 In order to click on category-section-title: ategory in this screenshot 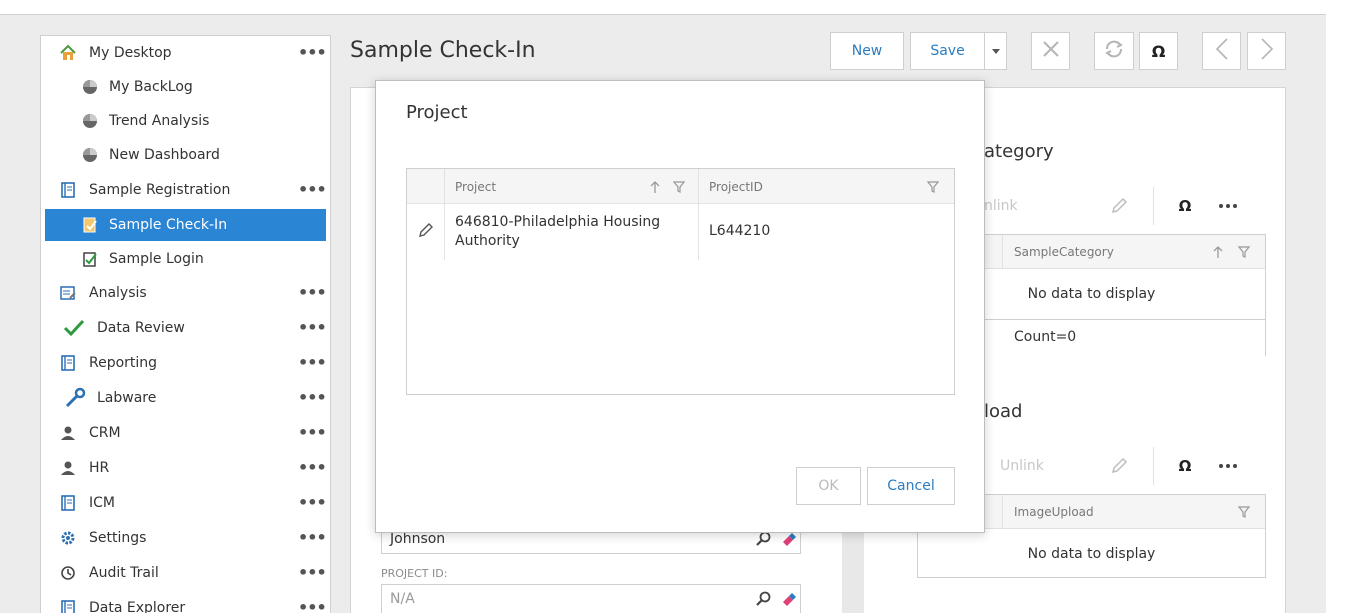, I will do `click(1019, 151)`.